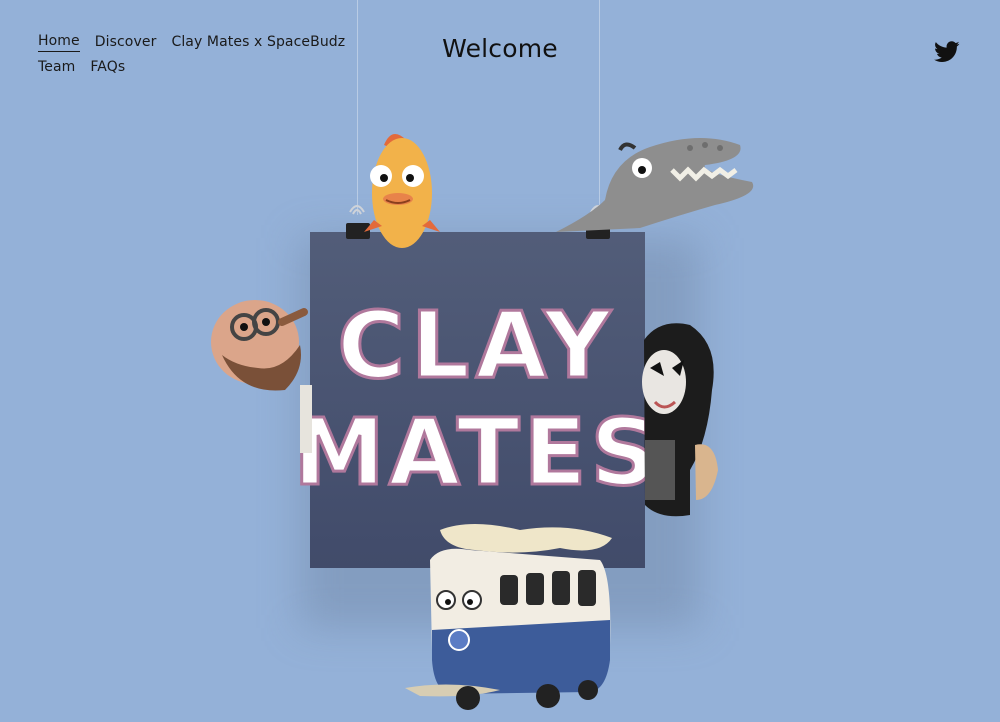 Image resolution: width=1000 pixels, height=722 pixels. I want to click on clay-gray-creature, so click(655, 184).